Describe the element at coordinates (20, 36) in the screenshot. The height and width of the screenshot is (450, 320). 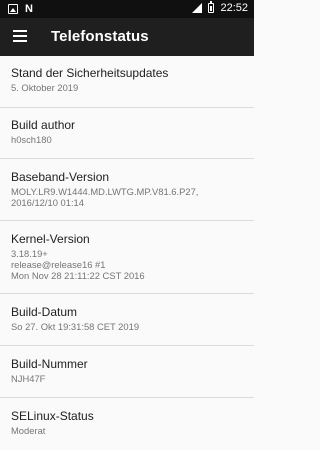
I see `hamburger-menu-icon` at that location.